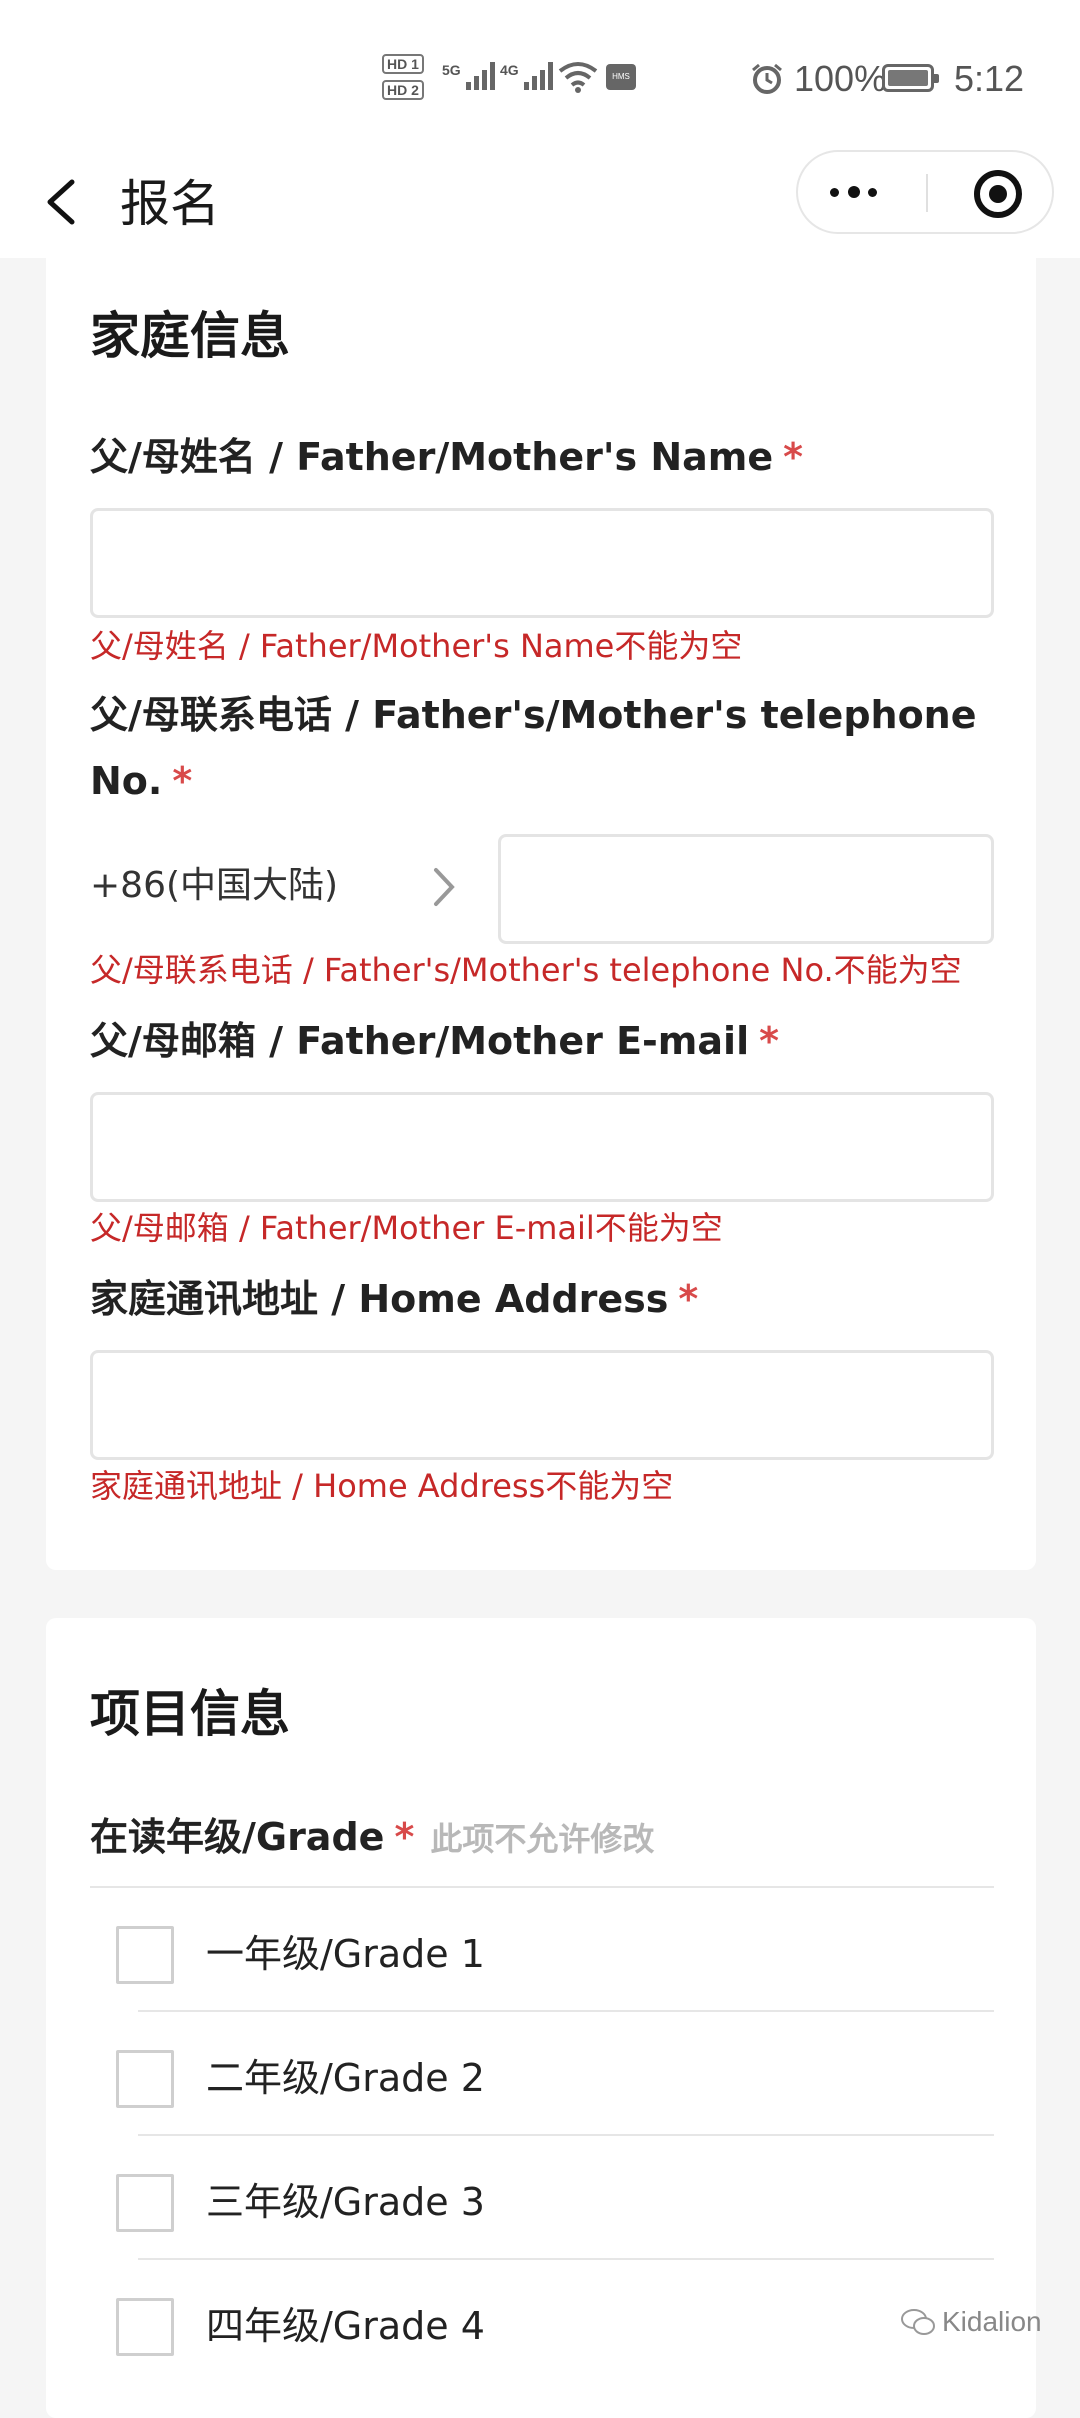  Describe the element at coordinates (372, 1837) in the screenshot. I see `grade-label: 在读年级/Grade * 此项不允许修改` at that location.